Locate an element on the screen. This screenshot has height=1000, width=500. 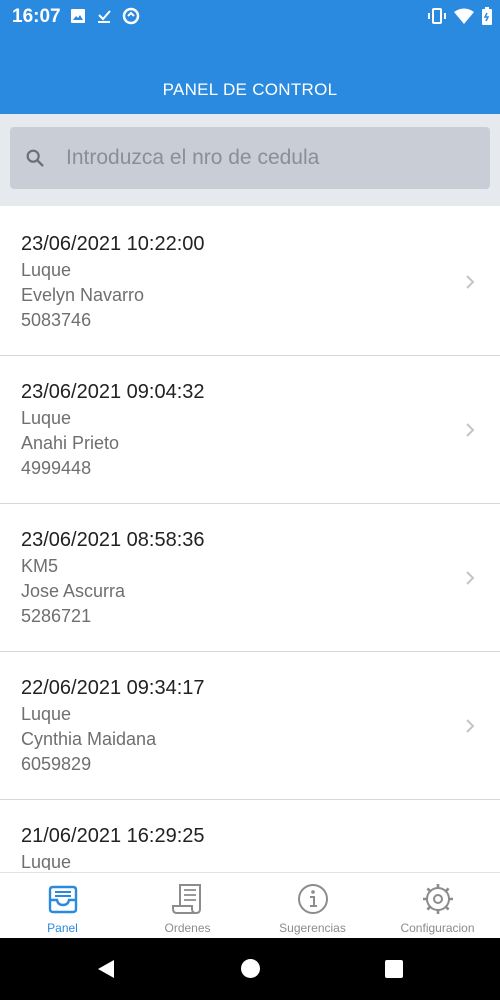
tab-configuracion-label: Configuracion is located at coordinates (437, 928).